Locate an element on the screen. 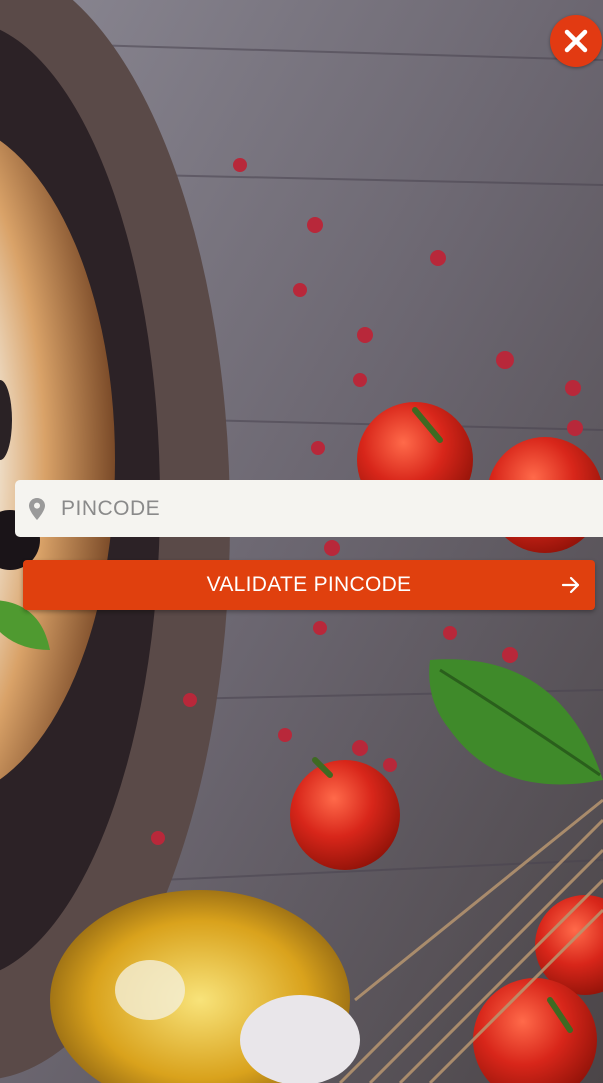  validate-pincode-button: VALIDATE PINCODE is located at coordinates (309, 585).